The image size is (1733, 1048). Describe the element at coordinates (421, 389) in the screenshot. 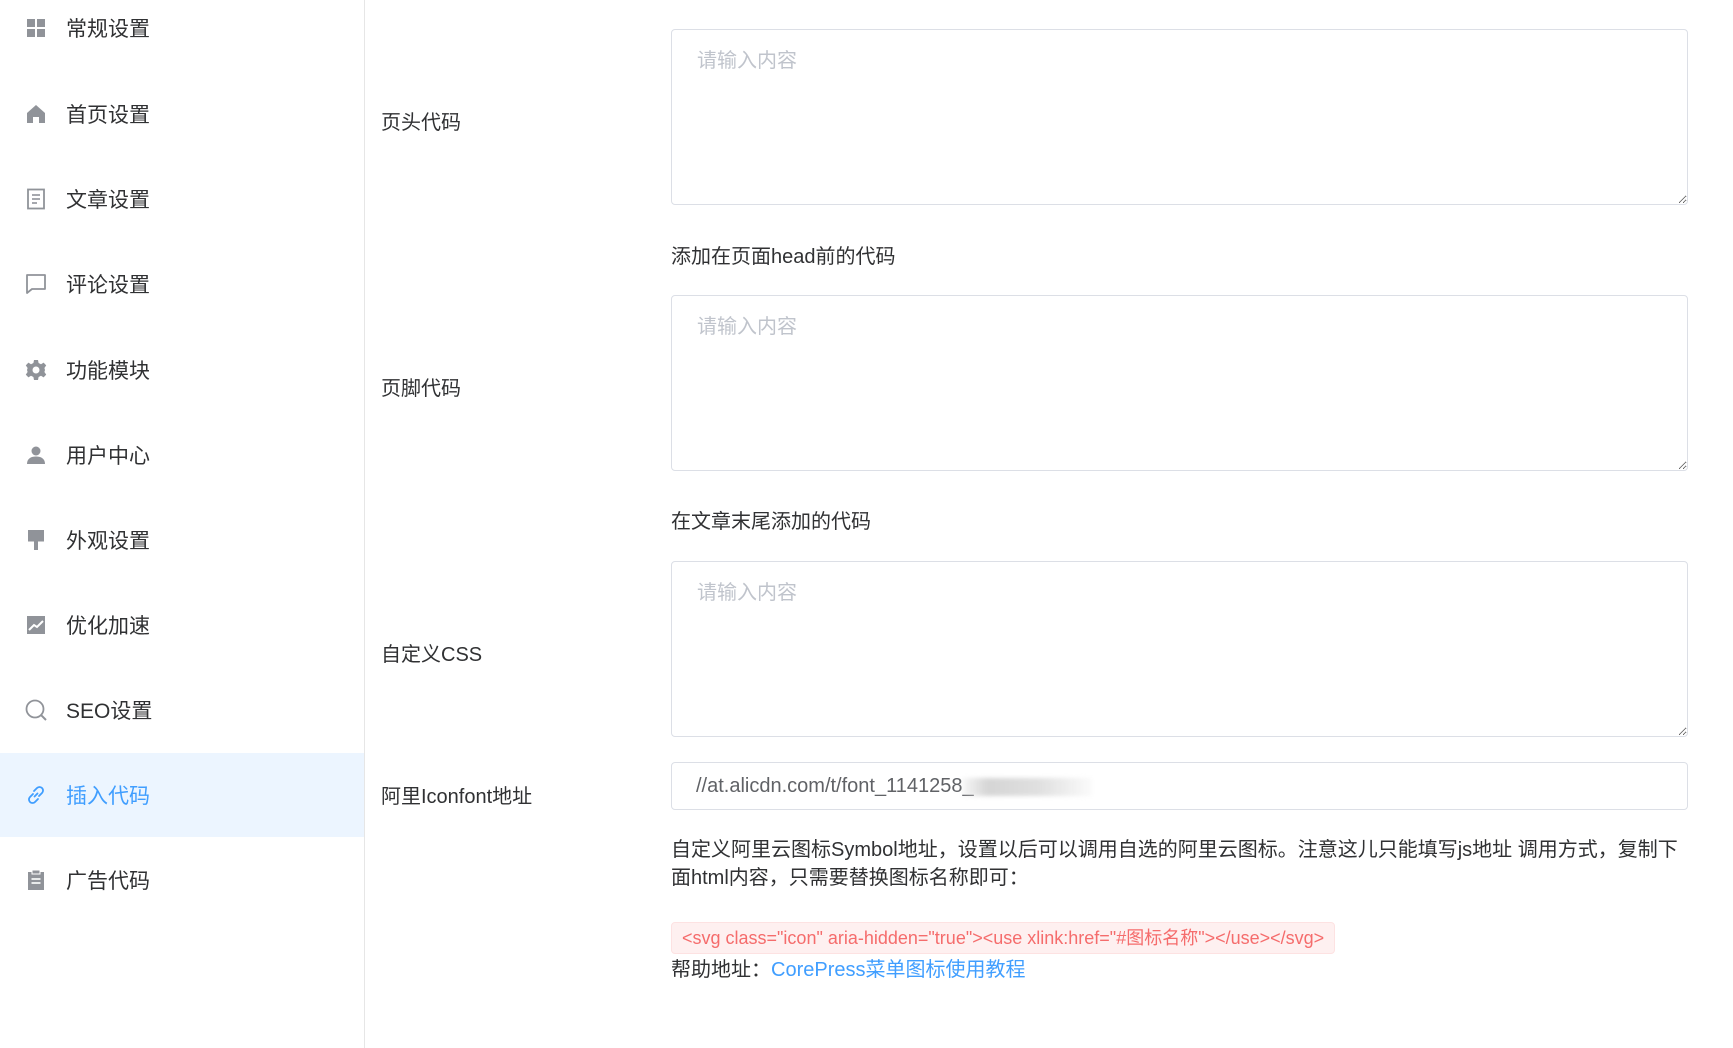

I see `footer-code-label: 页脚代码` at that location.